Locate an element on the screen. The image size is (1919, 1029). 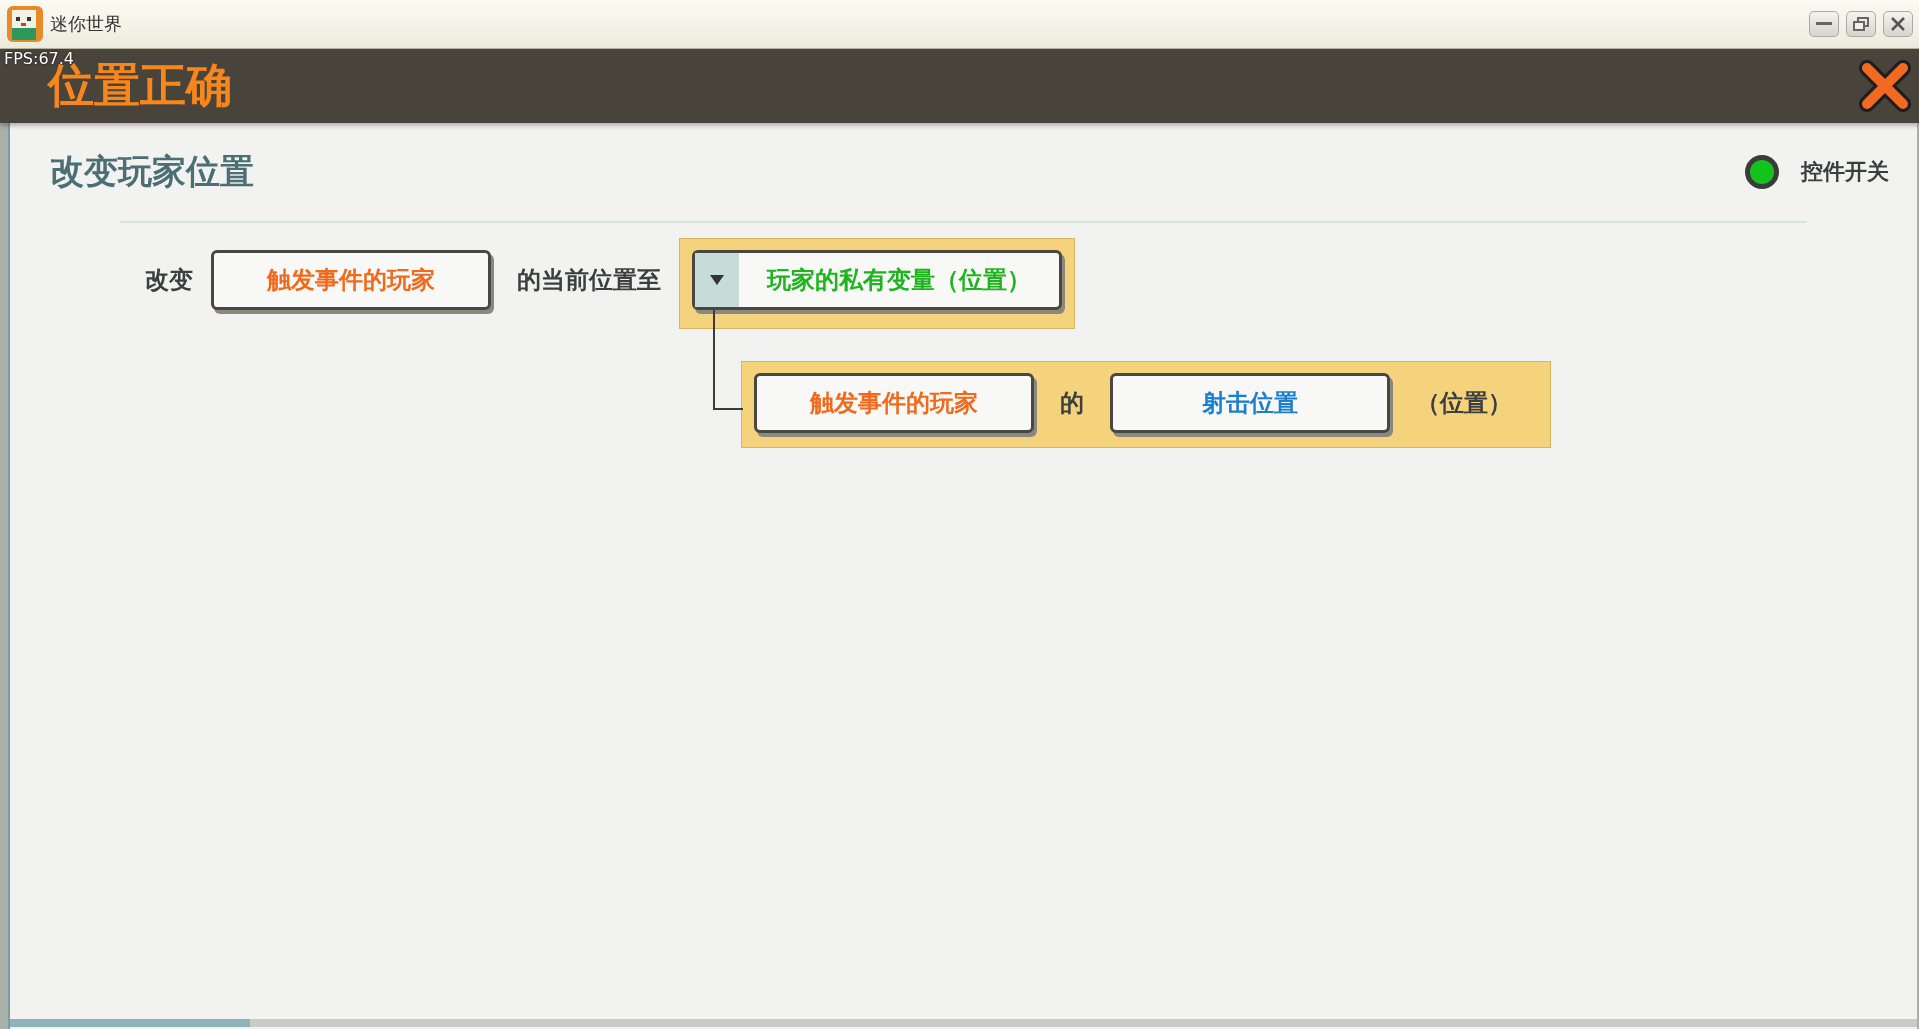
scrollbar-thumb is located at coordinates (130, 1023).